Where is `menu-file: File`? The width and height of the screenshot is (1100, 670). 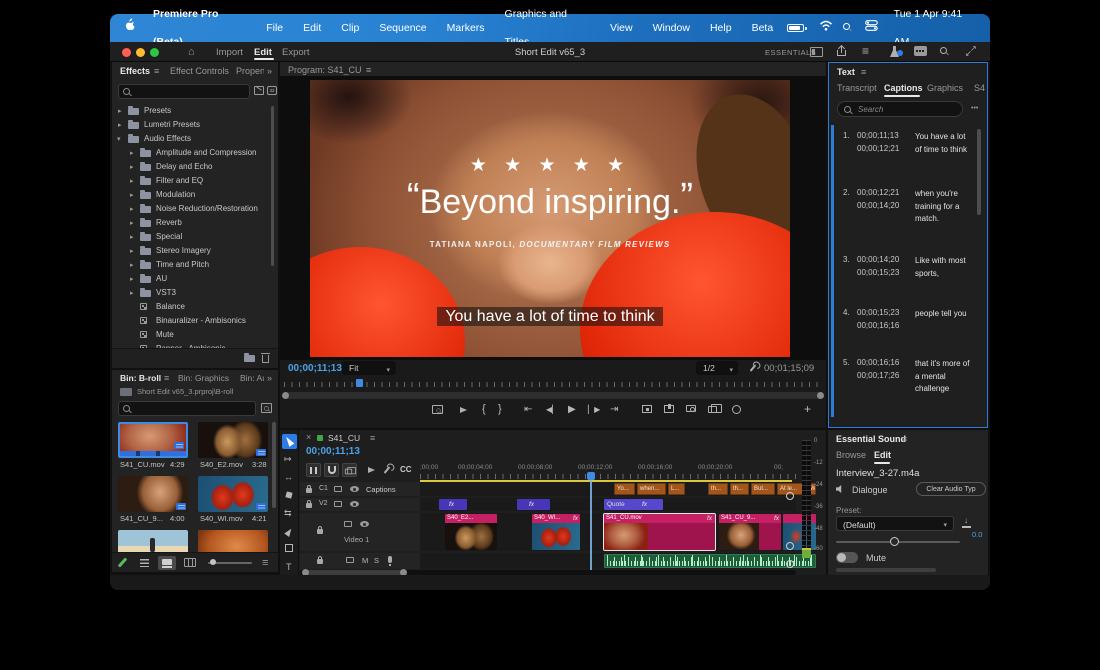
menu-file: File is located at coordinates (274, 28).